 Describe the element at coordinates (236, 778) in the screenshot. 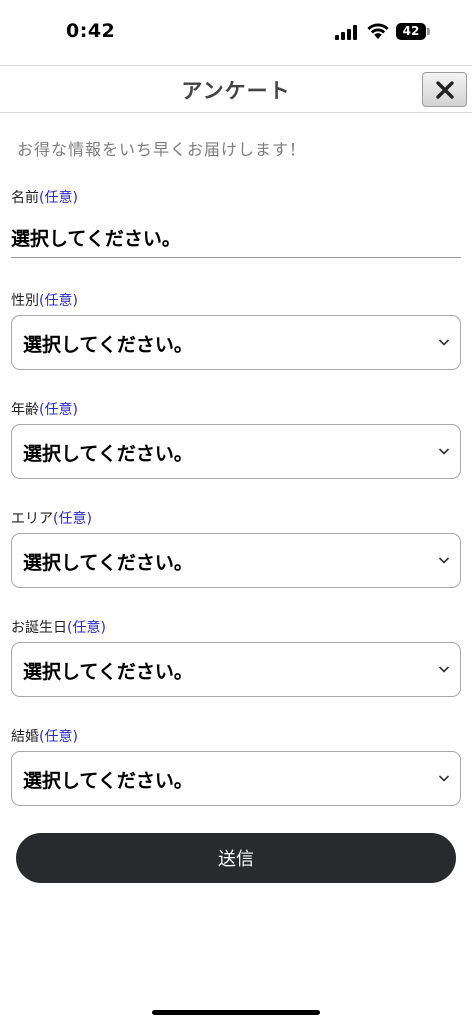

I see `marriage-select: 選択してください。` at that location.